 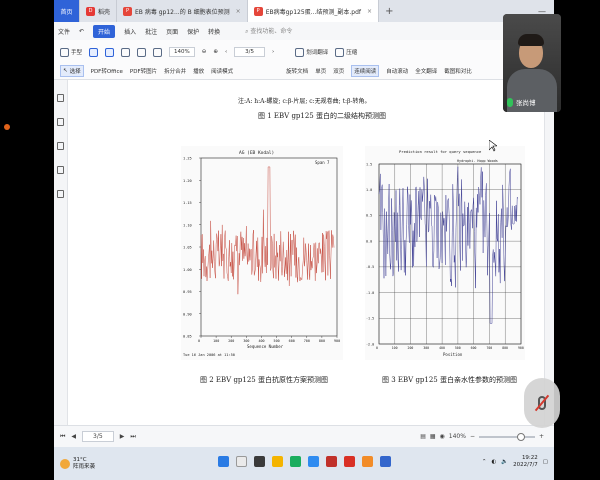 I want to click on menu-insert: 插入, so click(x=130, y=31).